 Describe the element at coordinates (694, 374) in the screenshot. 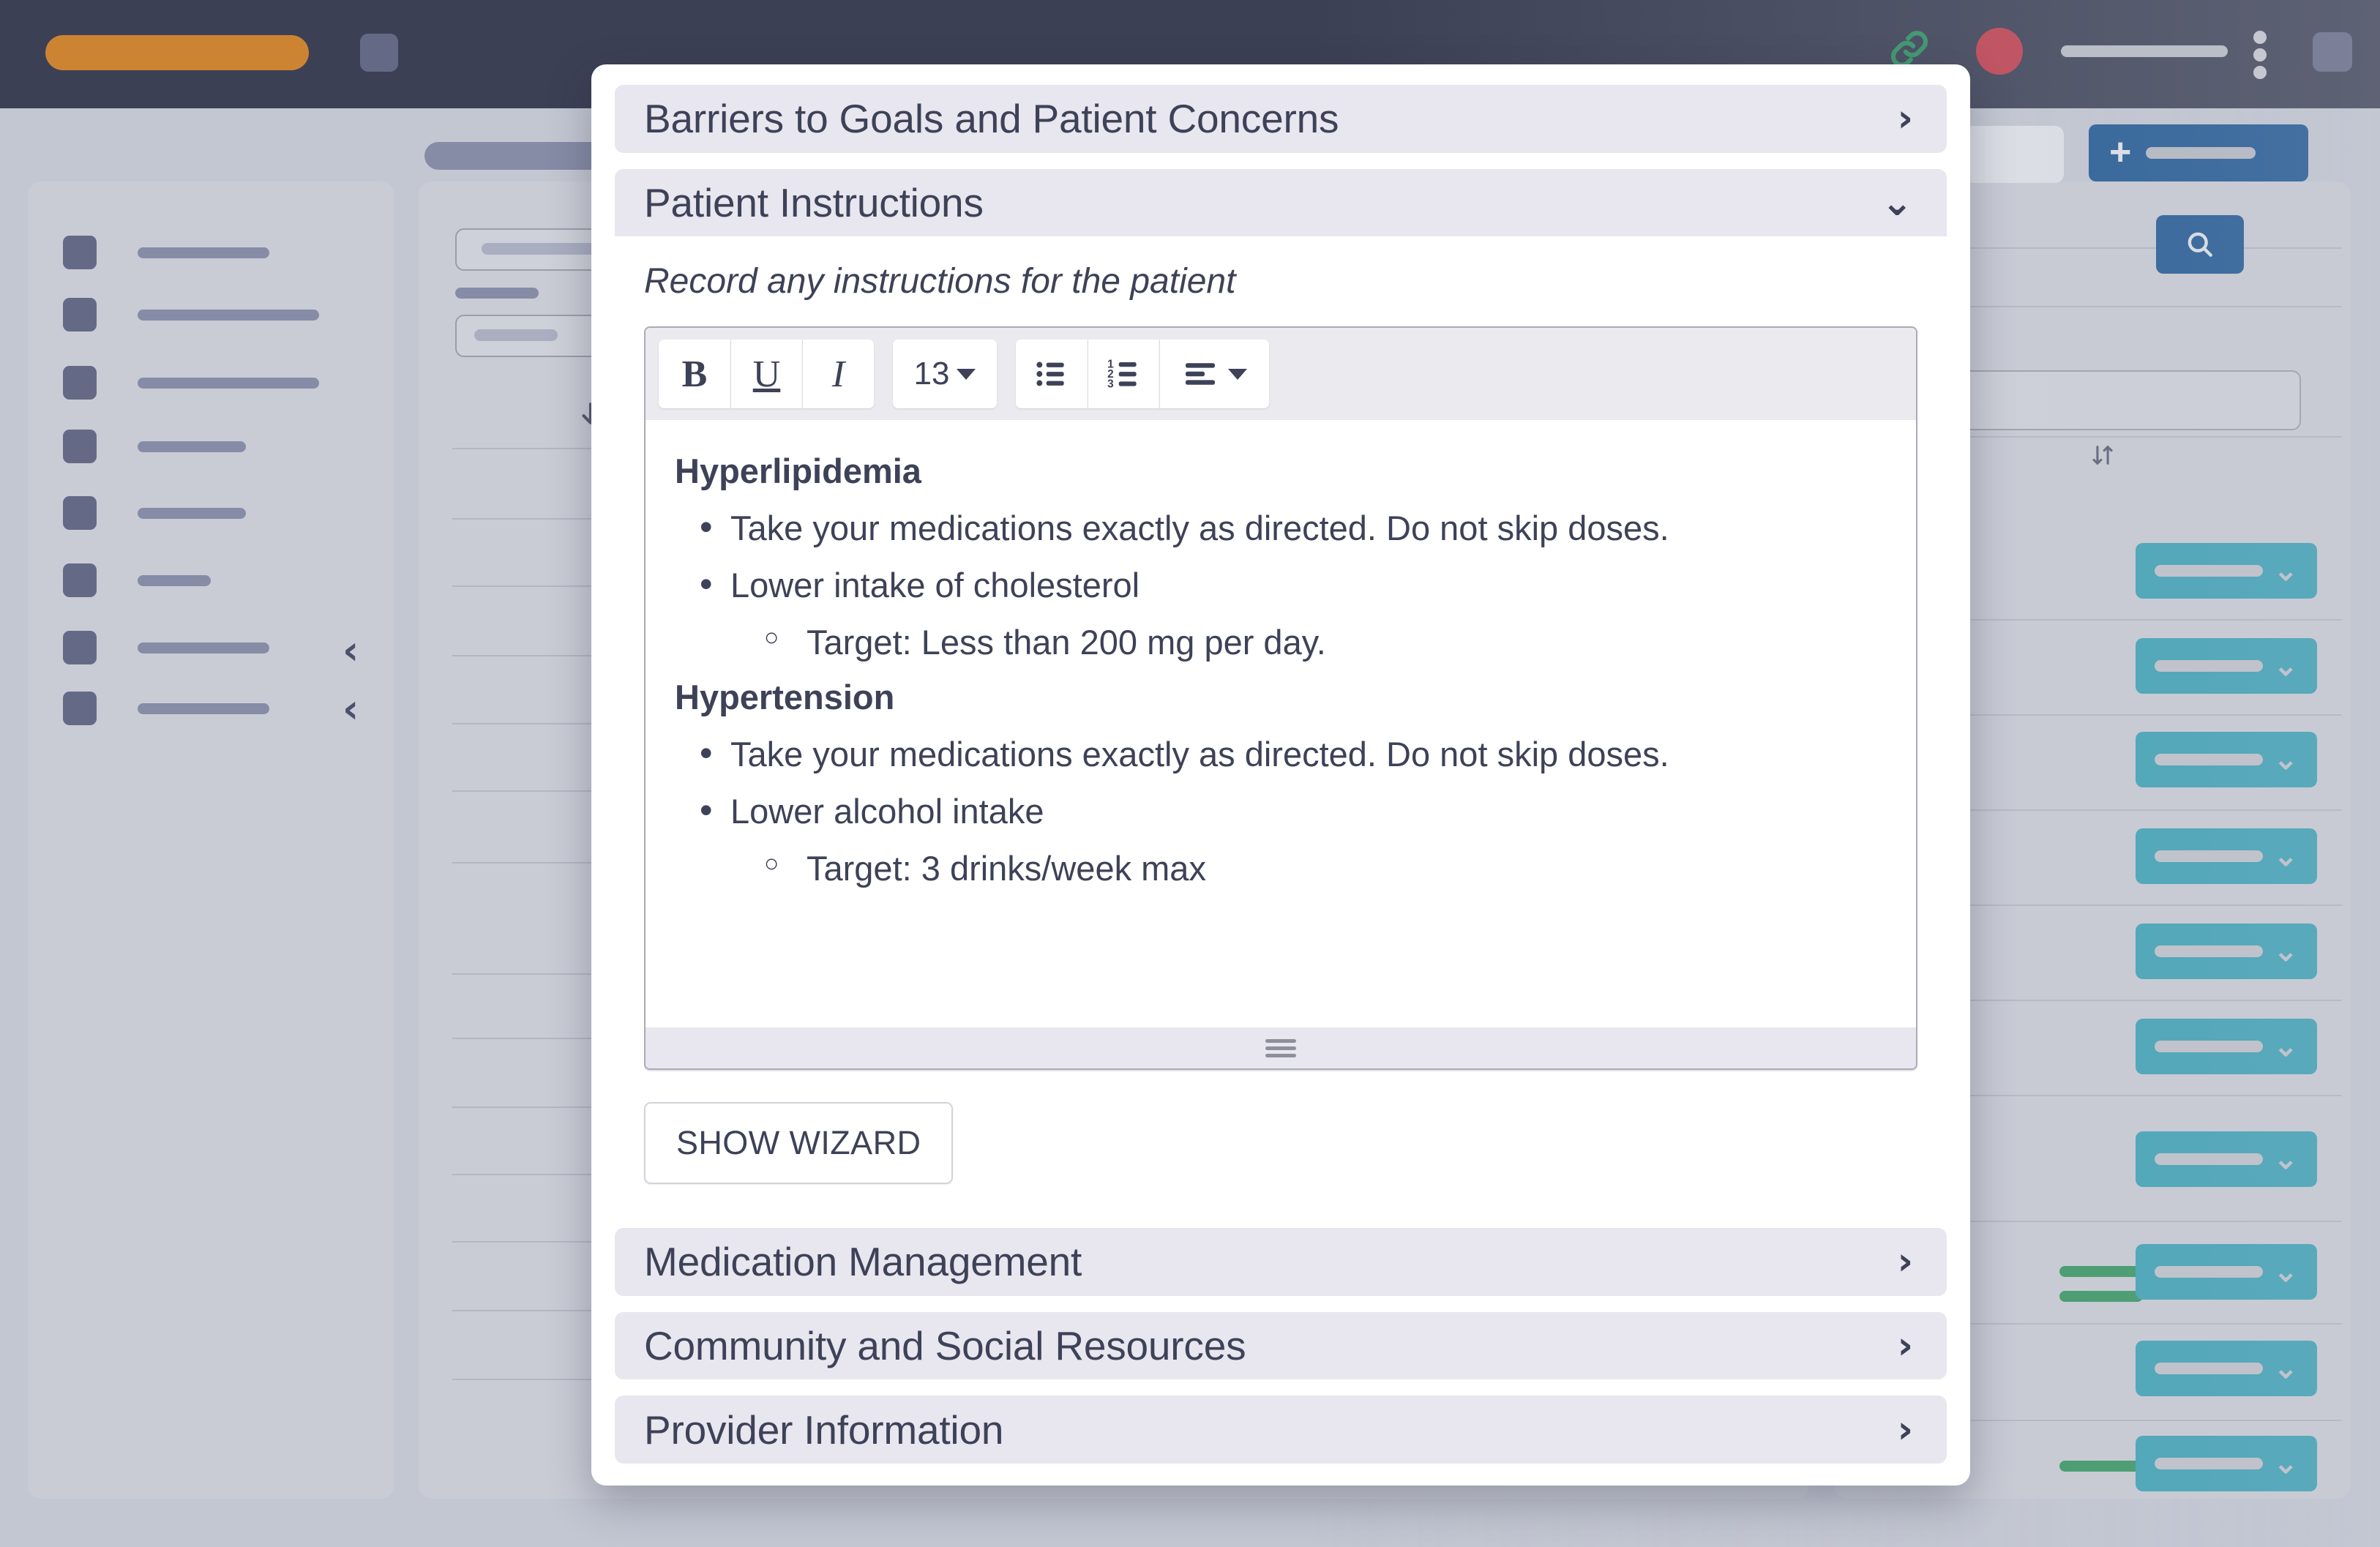

I see `bold-button: B` at that location.